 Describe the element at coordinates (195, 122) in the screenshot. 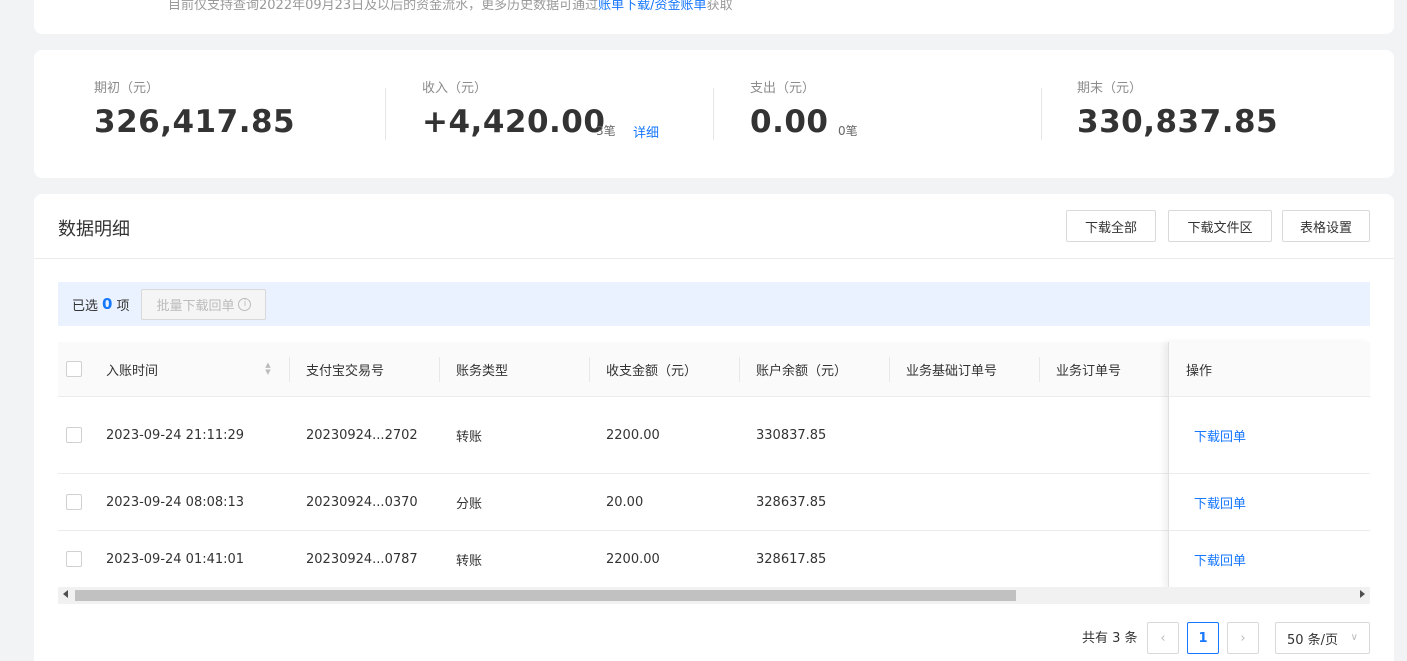

I see `opening-value: 326,417.85` at that location.